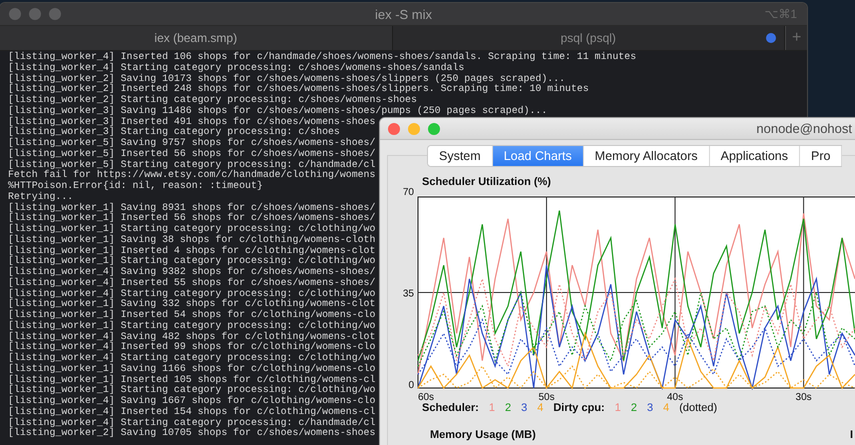 This screenshot has height=445, width=855. Describe the element at coordinates (192, 175) in the screenshot. I see `terminal-line: Fetch fail for https://www.etsy.com/c/handmade/clothing/womens` at that location.